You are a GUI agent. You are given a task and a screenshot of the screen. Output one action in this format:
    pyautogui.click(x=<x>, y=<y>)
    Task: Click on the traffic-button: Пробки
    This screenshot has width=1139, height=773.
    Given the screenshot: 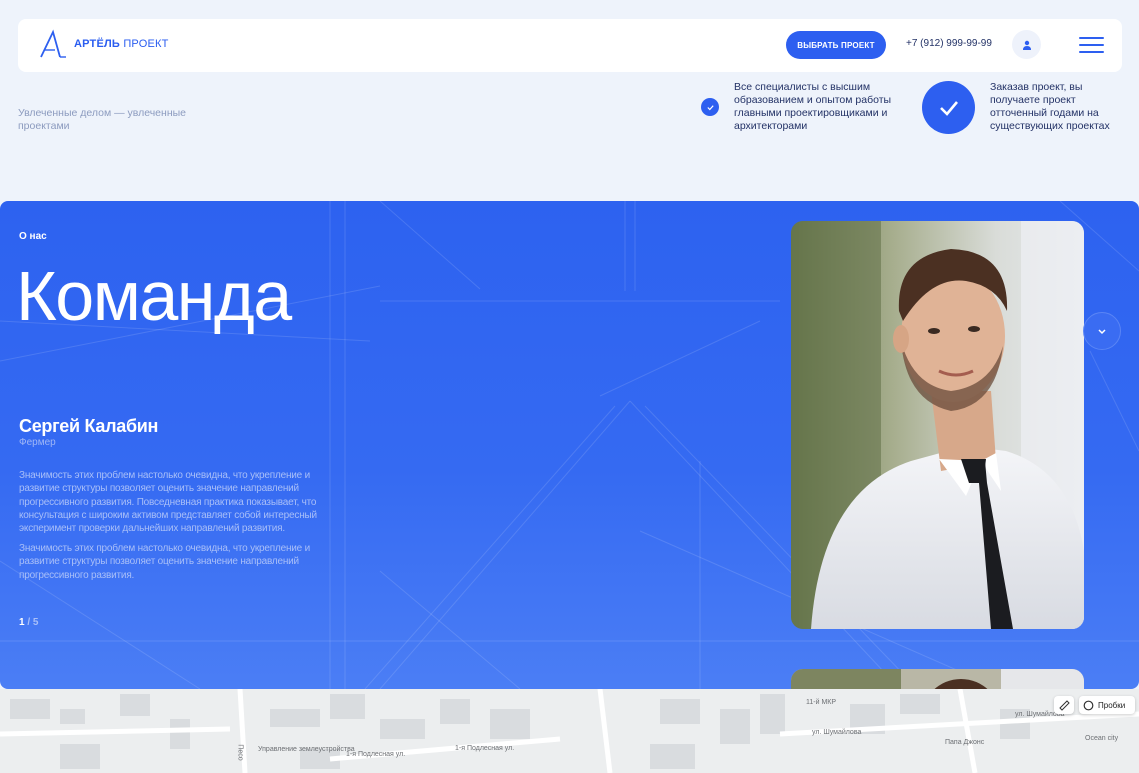 What is the action you would take?
    pyautogui.click(x=1107, y=705)
    